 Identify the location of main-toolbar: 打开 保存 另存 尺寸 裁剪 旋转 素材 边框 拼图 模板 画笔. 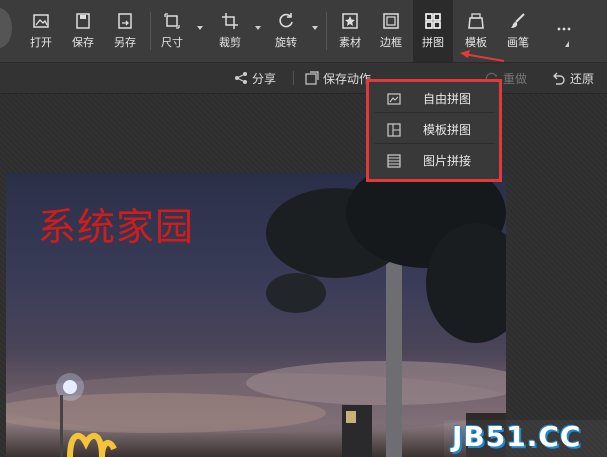
(303, 31).